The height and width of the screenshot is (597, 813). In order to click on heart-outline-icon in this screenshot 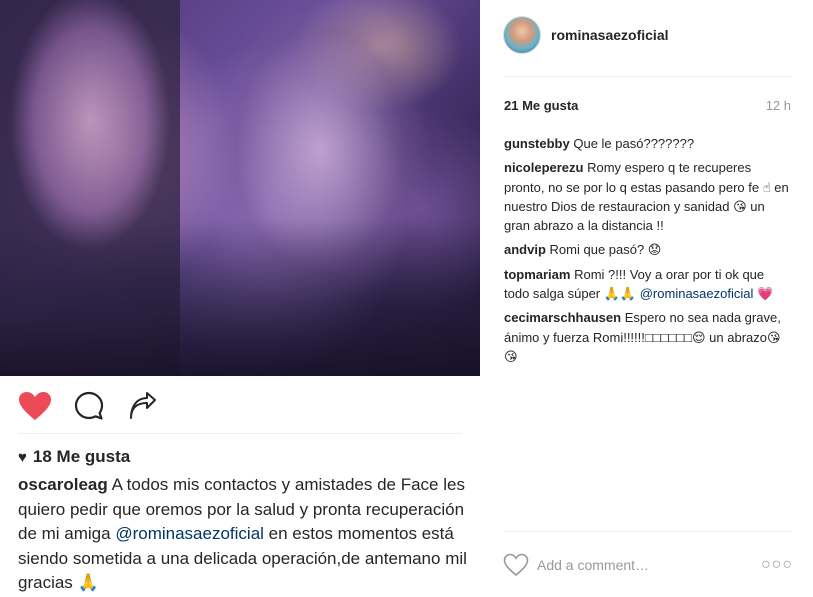, I will do `click(516, 565)`.